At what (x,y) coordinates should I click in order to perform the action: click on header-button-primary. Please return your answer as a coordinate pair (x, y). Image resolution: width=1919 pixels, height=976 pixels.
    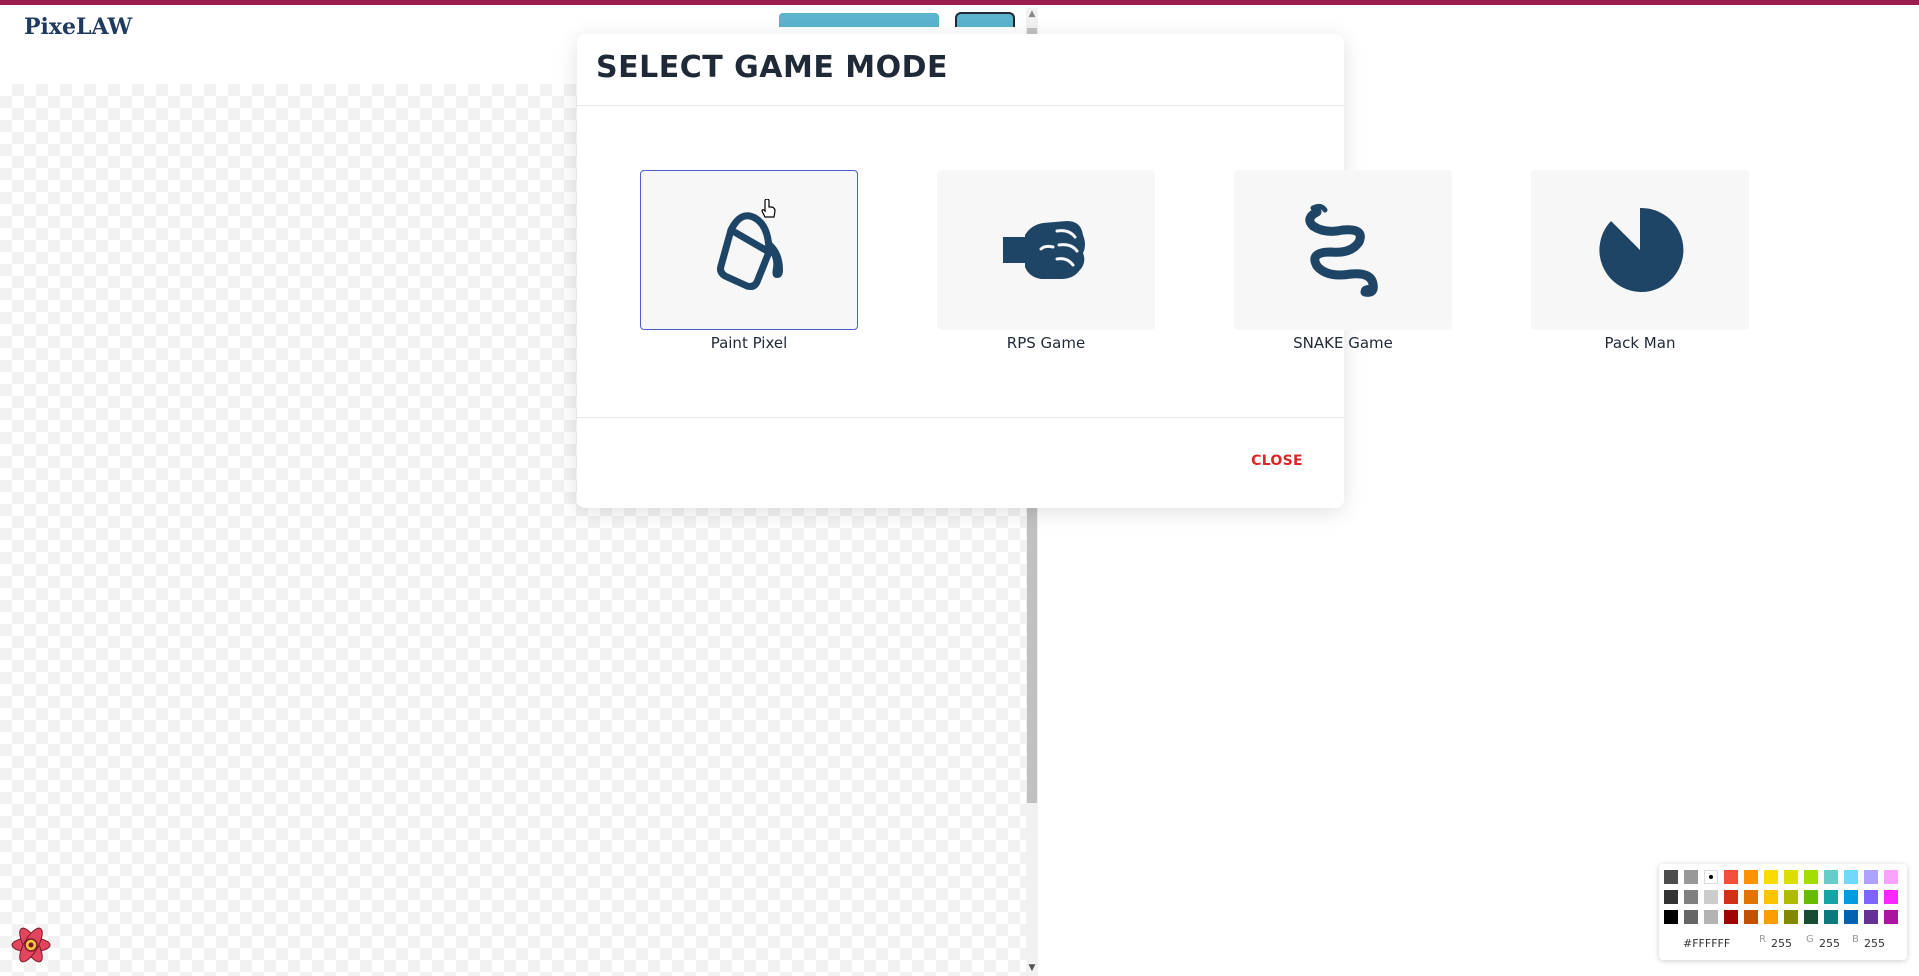
    Looking at the image, I should click on (859, 20).